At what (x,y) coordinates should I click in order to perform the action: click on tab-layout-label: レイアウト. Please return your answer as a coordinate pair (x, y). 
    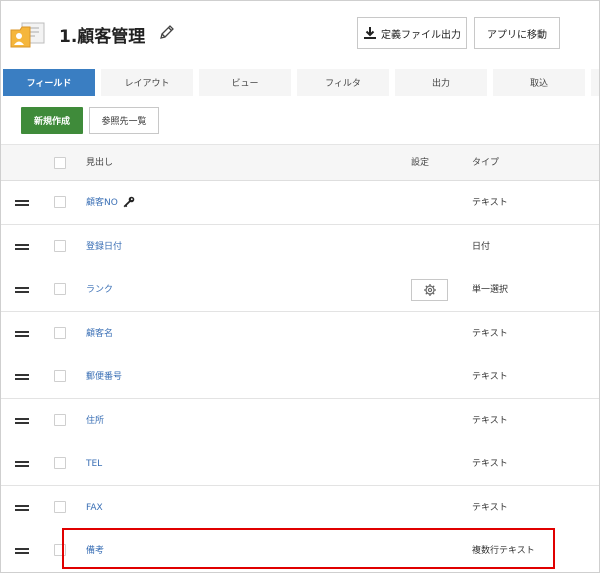
    Looking at the image, I should click on (147, 84).